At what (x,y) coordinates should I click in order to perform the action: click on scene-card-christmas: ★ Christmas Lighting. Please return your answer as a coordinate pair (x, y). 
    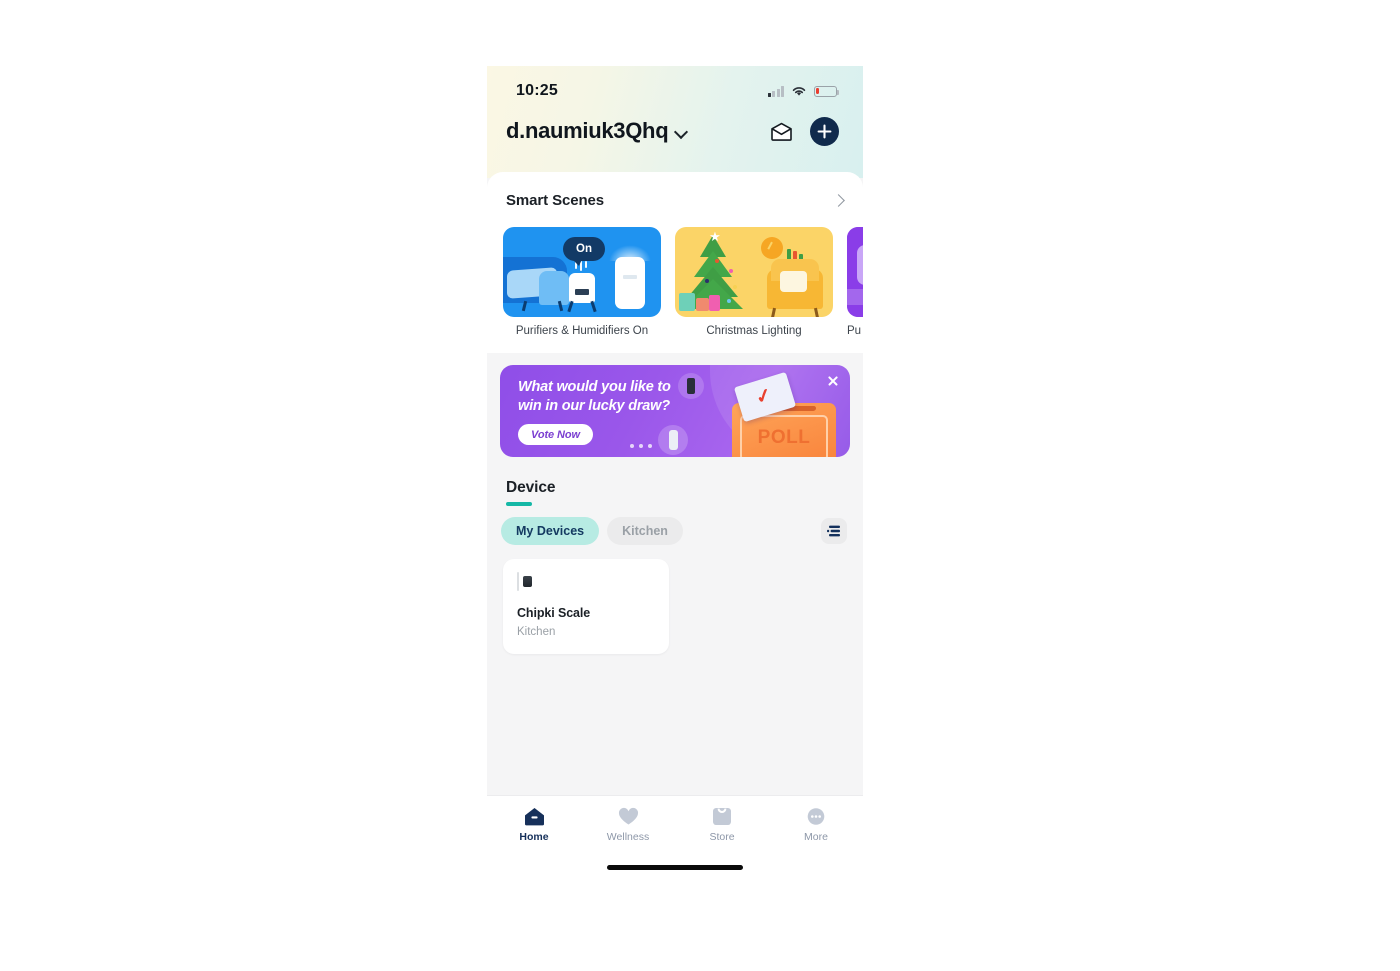
    Looking at the image, I should click on (754, 282).